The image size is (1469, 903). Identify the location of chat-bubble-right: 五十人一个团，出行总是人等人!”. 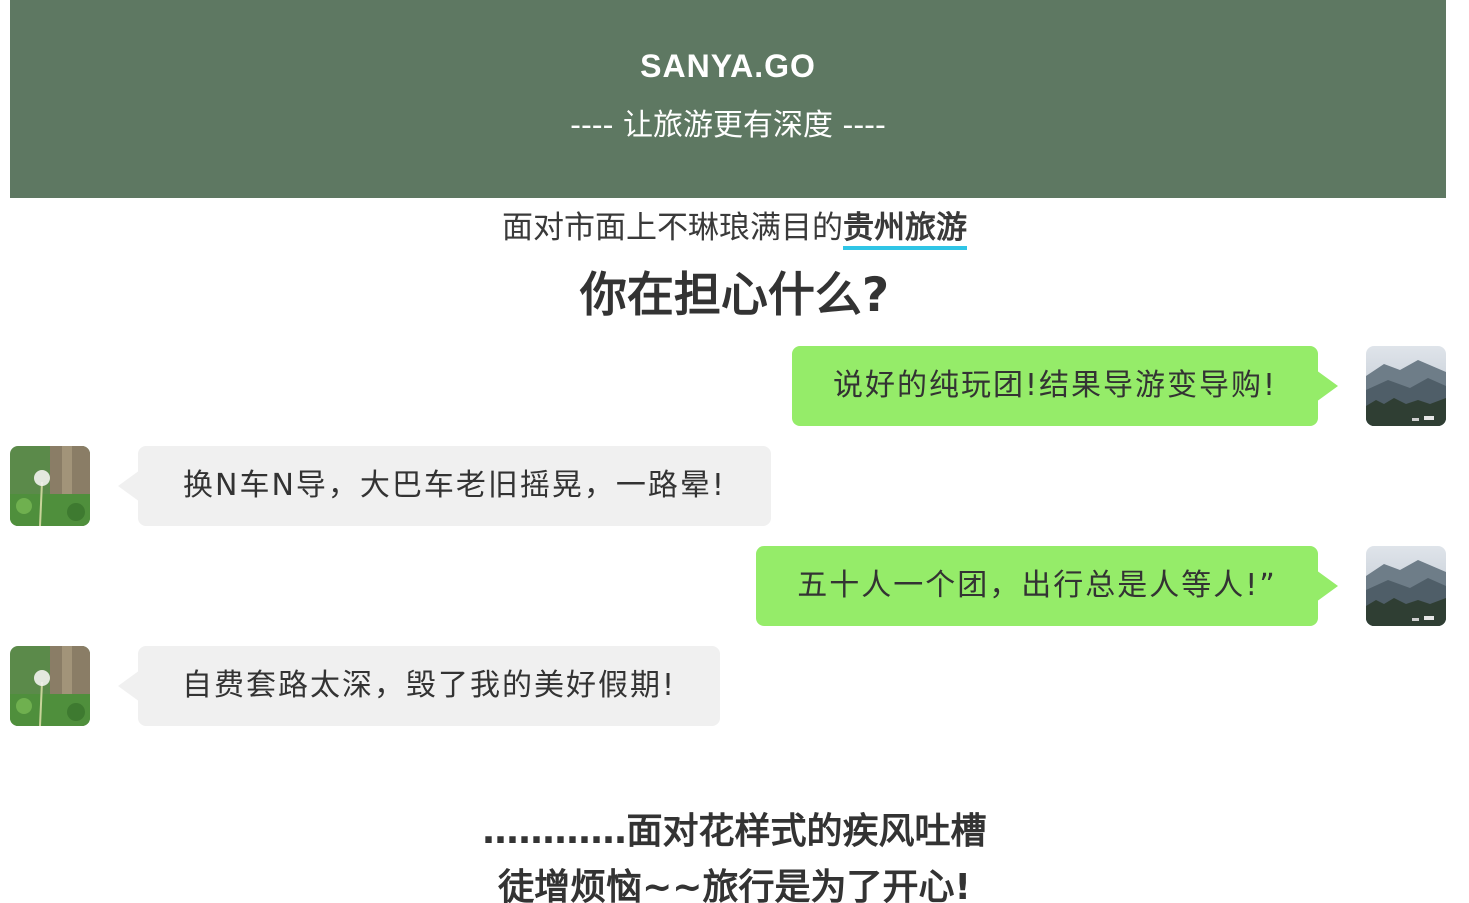
(1047, 586).